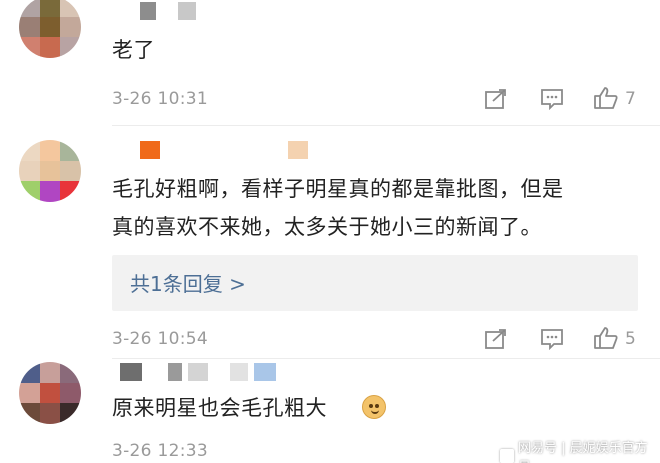  I want to click on doge-emoji-icon, so click(374, 407).